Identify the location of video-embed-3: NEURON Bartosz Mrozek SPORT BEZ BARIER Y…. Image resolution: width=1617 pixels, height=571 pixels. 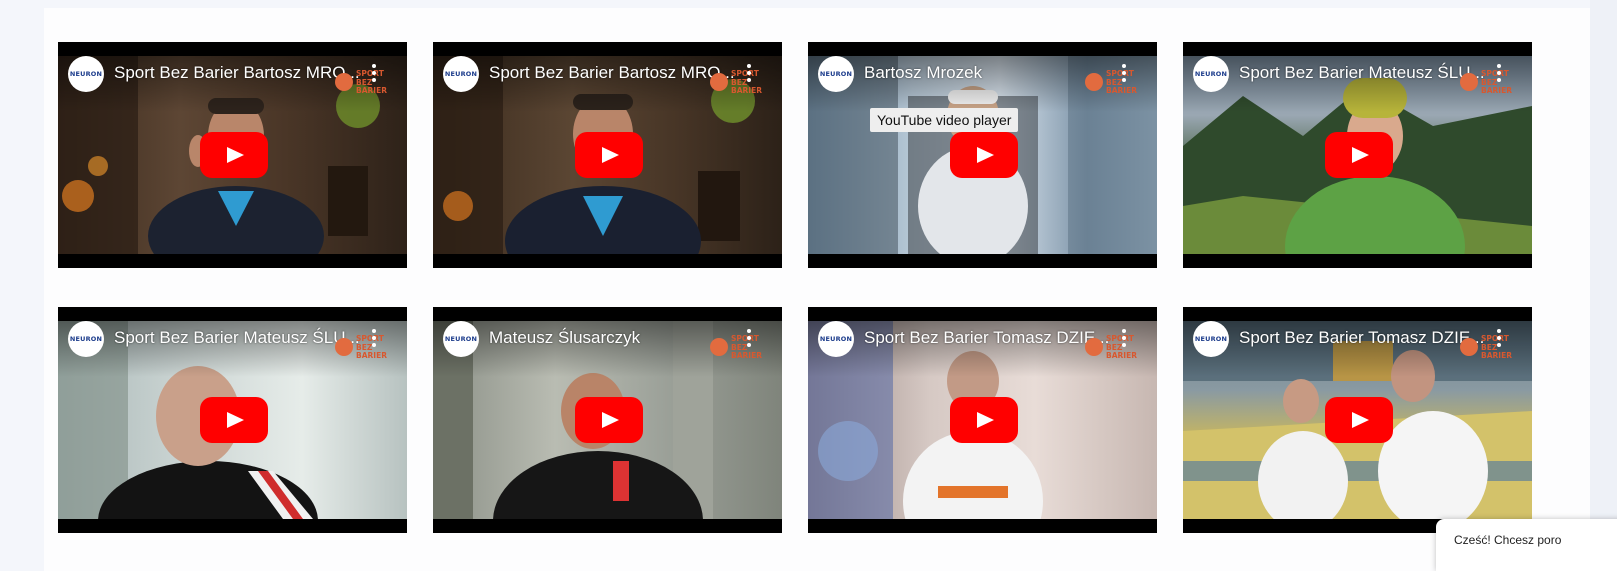
(982, 155).